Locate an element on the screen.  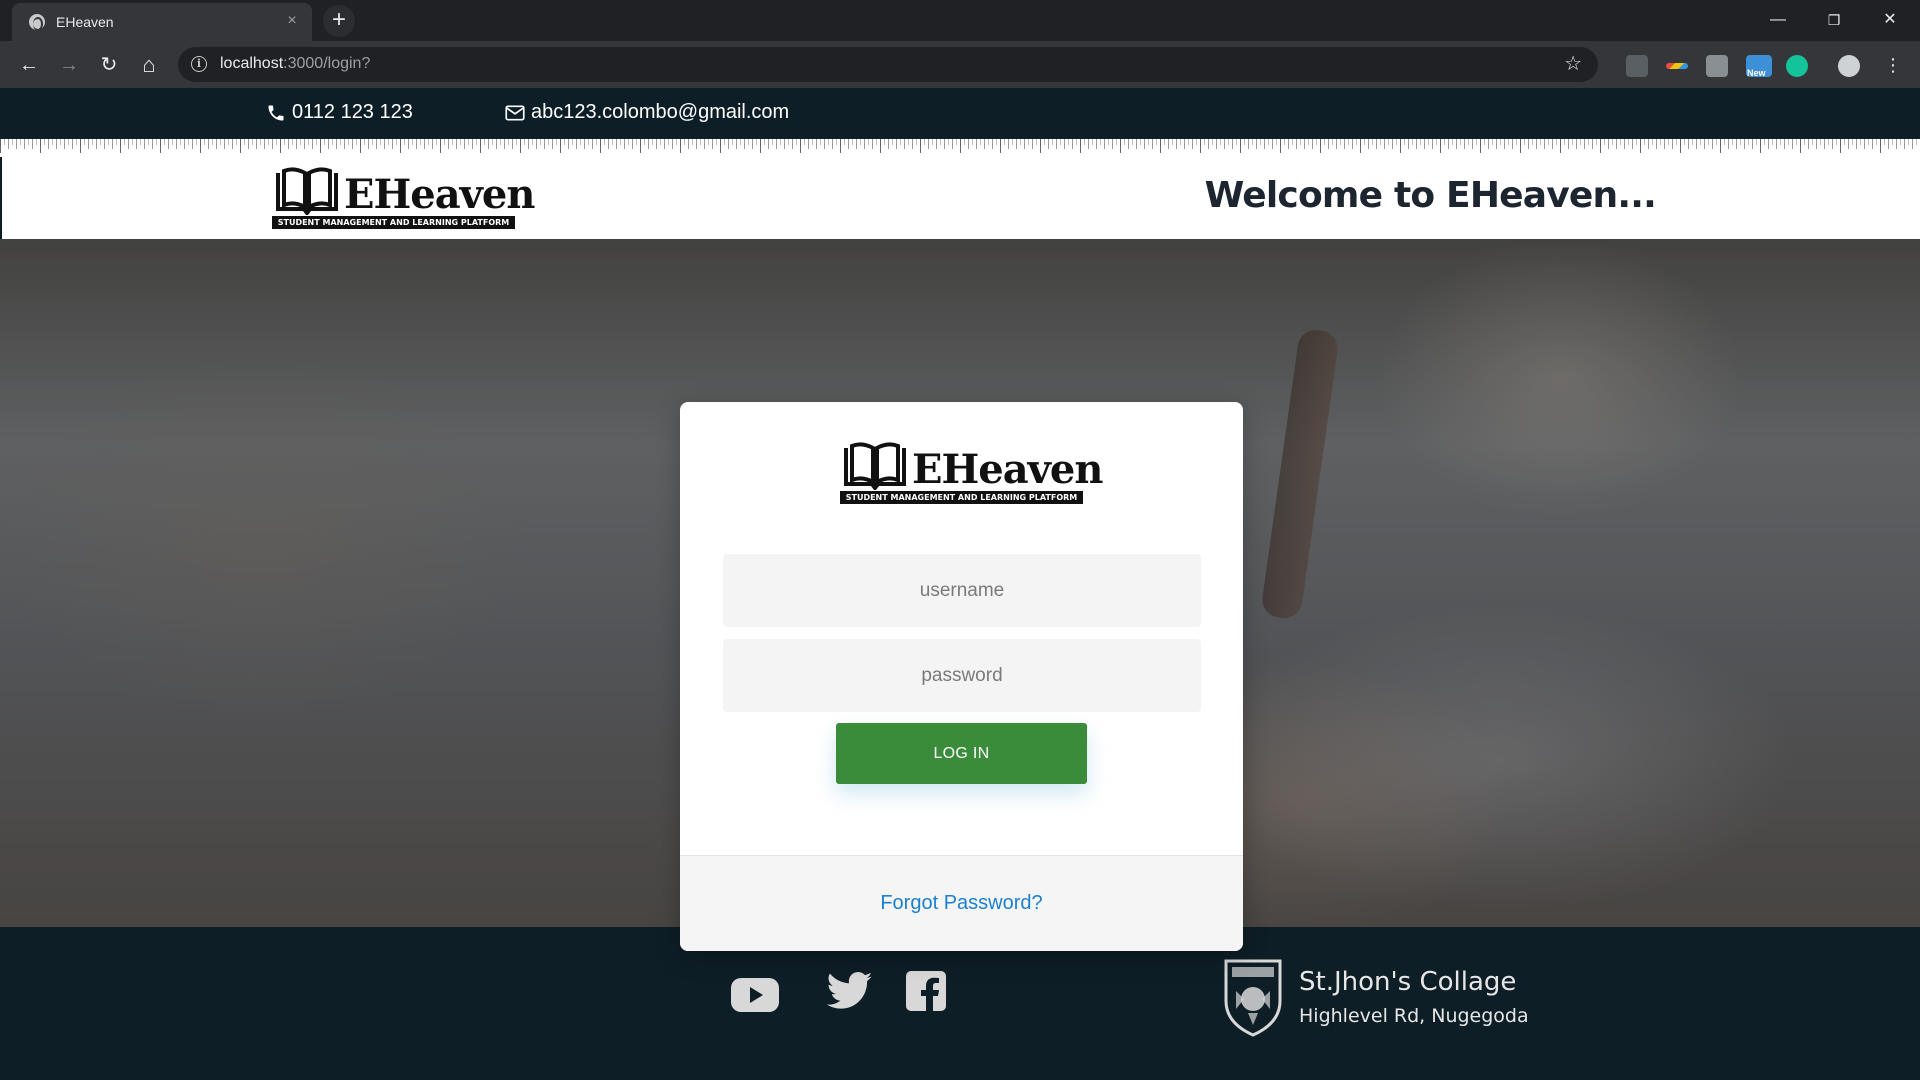
phone-icon is located at coordinates (276, 112).